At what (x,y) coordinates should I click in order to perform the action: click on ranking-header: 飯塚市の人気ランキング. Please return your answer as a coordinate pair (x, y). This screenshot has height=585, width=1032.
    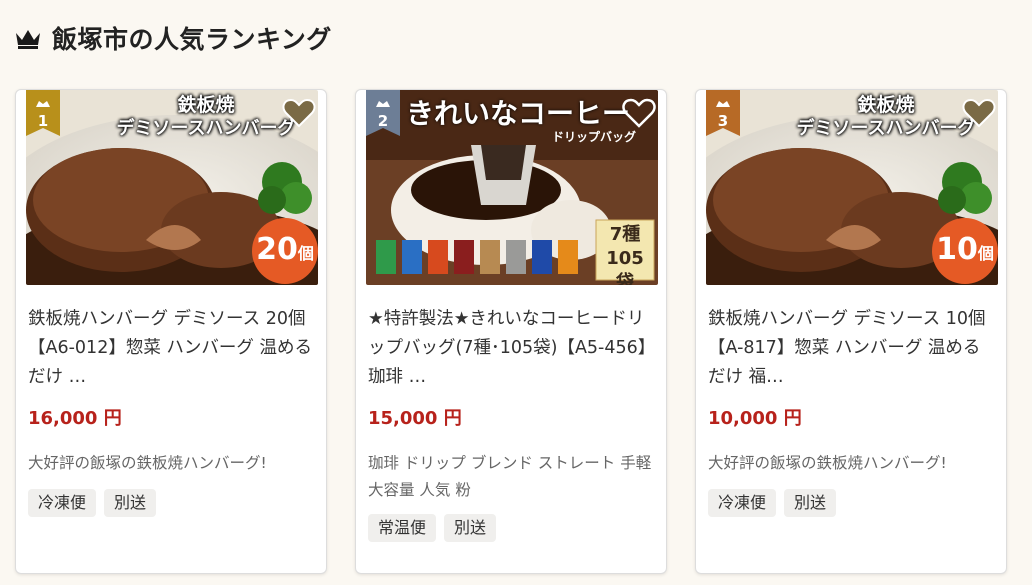
    Looking at the image, I should click on (173, 38).